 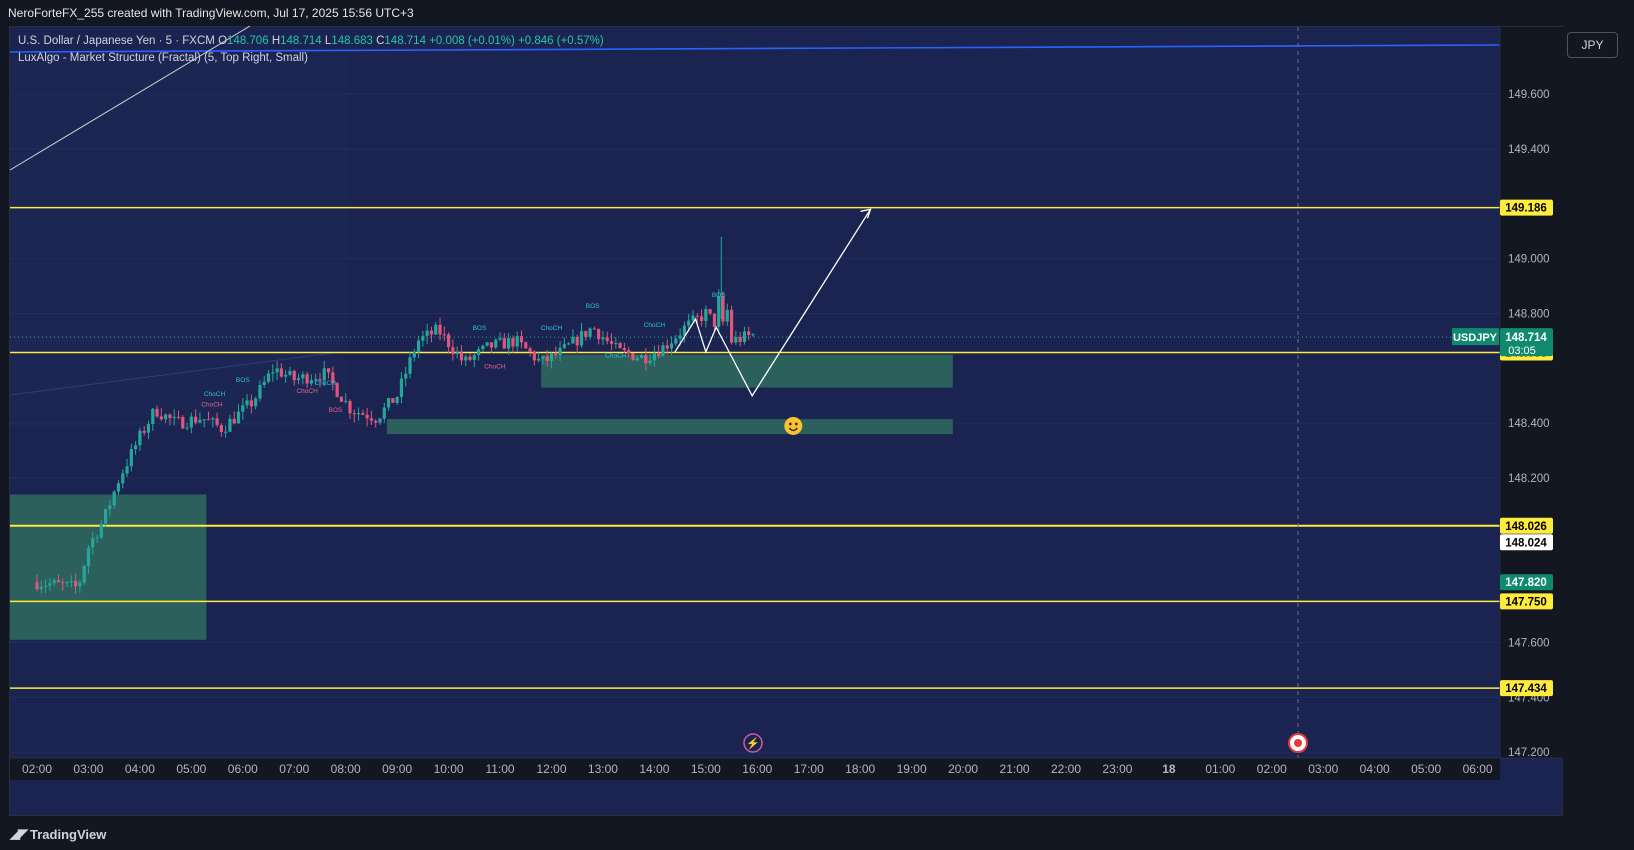 I want to click on time-tick: 01:00, so click(x=1220, y=769).